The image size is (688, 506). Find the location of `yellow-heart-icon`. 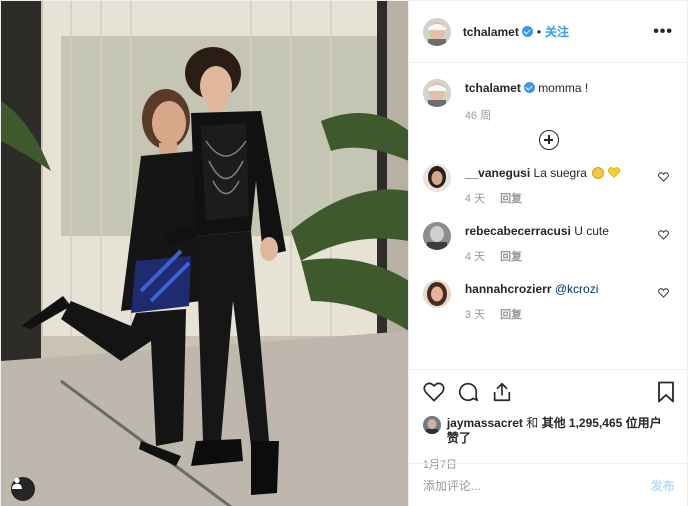

yellow-heart-icon is located at coordinates (613, 172).